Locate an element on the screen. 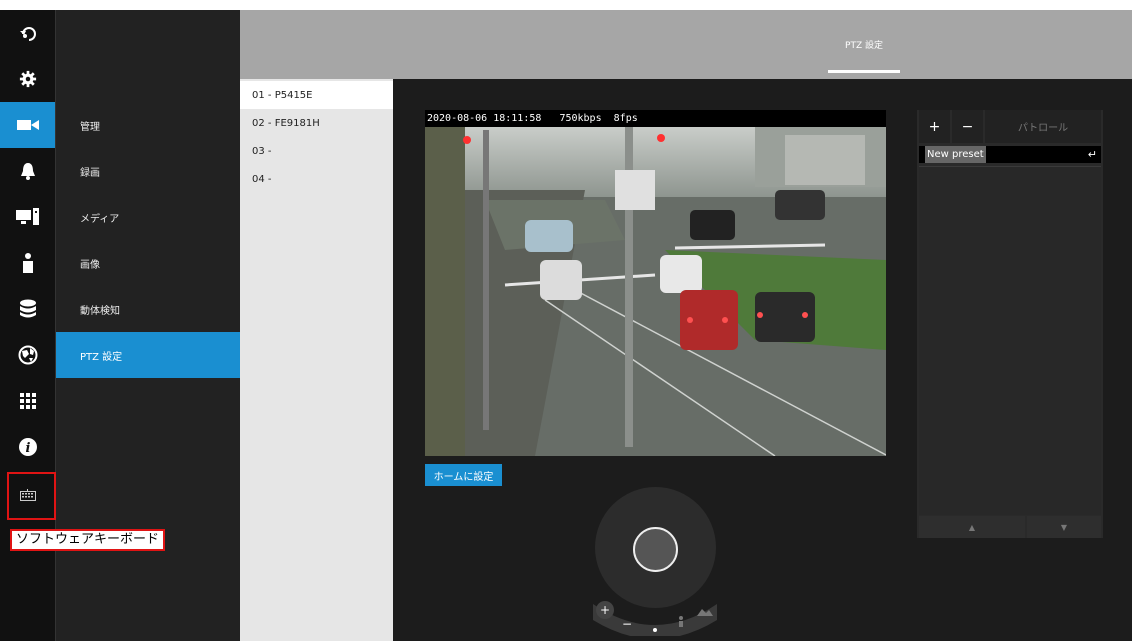  submenu-label: 管理 is located at coordinates (90, 127).